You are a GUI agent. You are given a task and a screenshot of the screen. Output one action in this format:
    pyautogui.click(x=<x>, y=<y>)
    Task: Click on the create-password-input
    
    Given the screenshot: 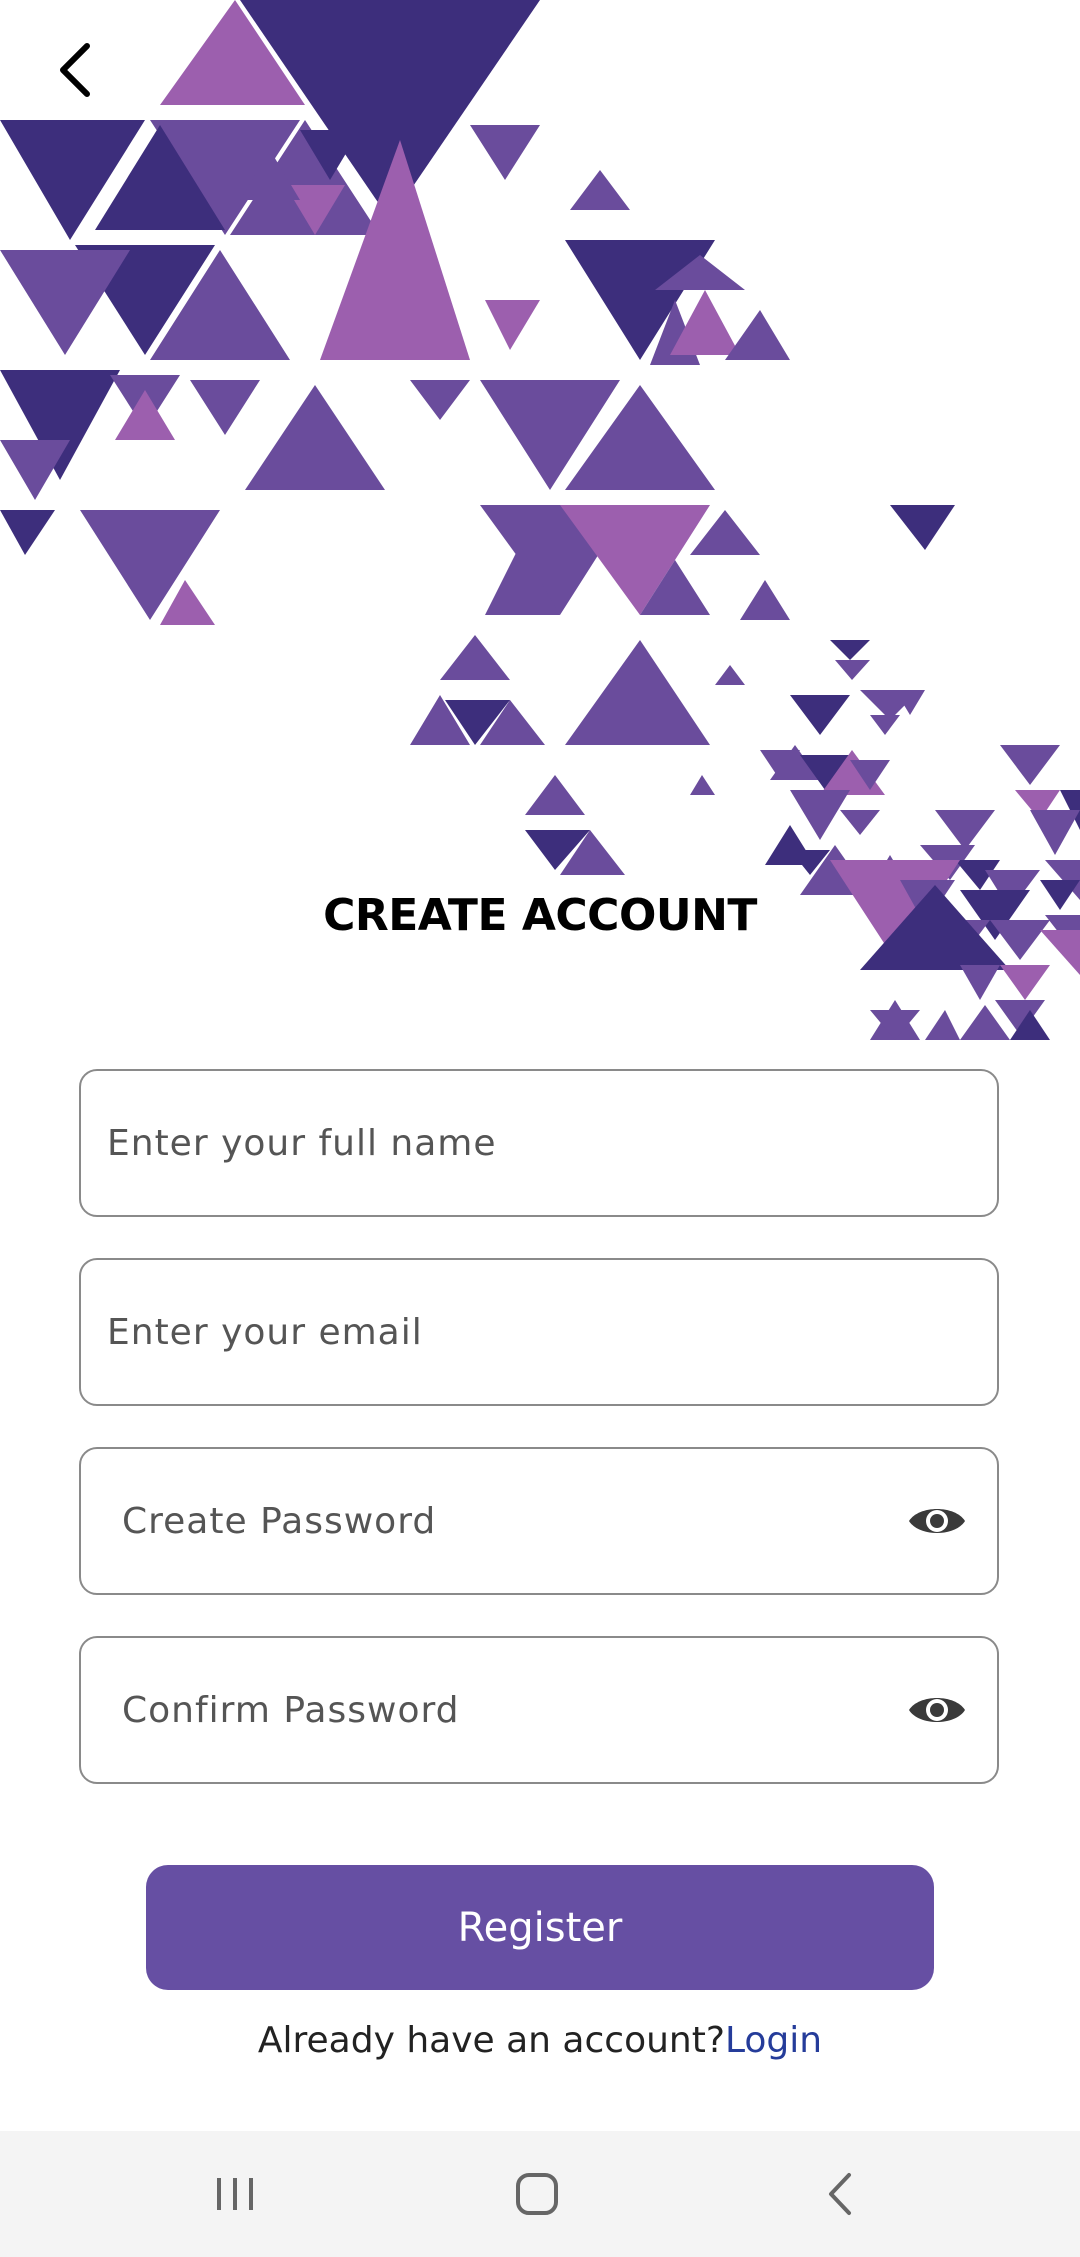 What is the action you would take?
    pyautogui.click(x=539, y=1521)
    